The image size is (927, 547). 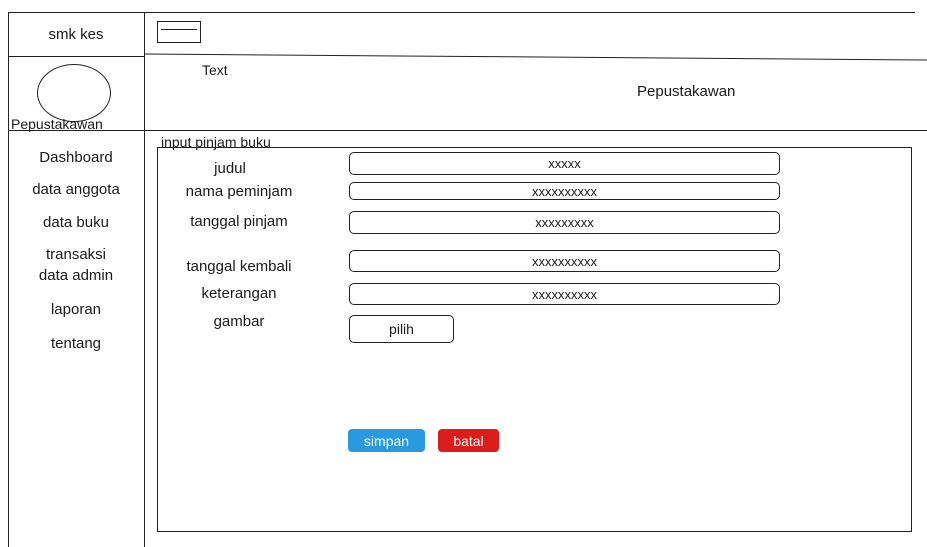 I want to click on tanggal-kembali-input, so click(x=564, y=261).